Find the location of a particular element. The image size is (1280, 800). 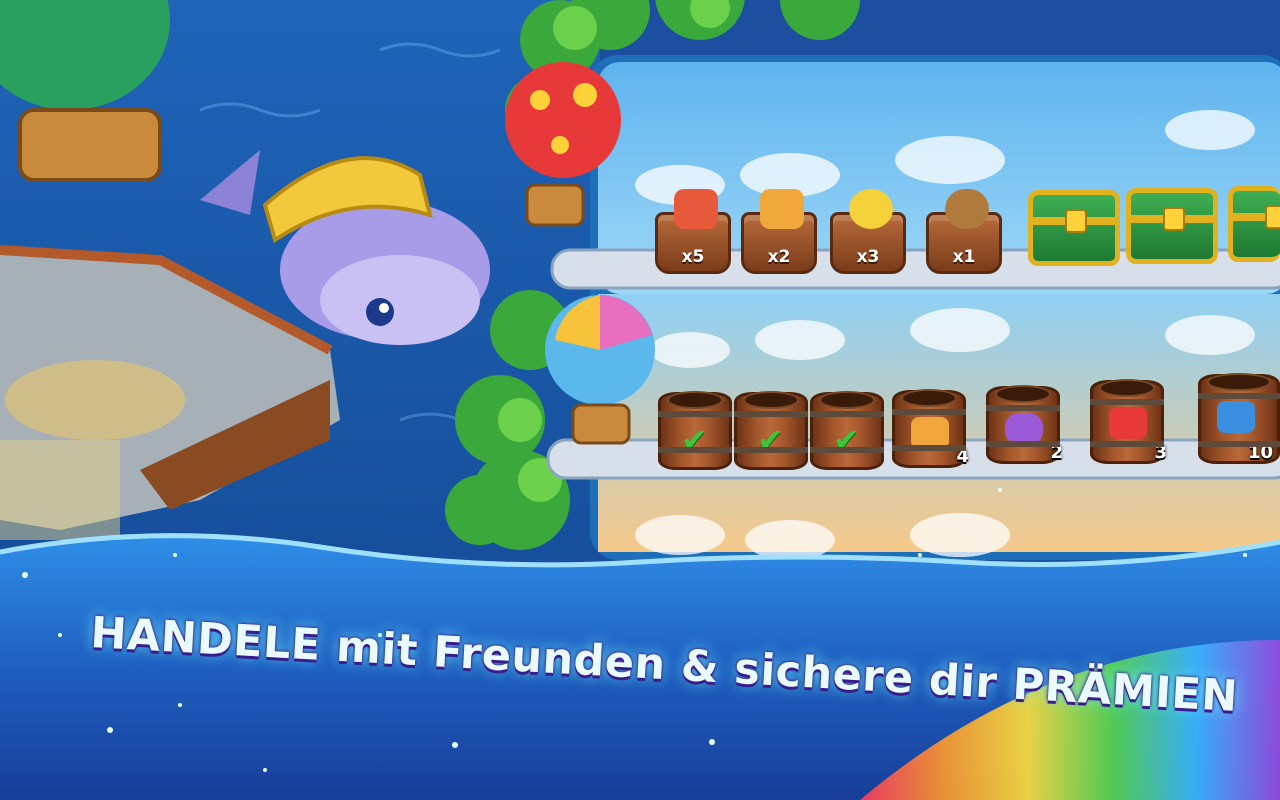

delivery-barrel: 4 is located at coordinates (930, 428).